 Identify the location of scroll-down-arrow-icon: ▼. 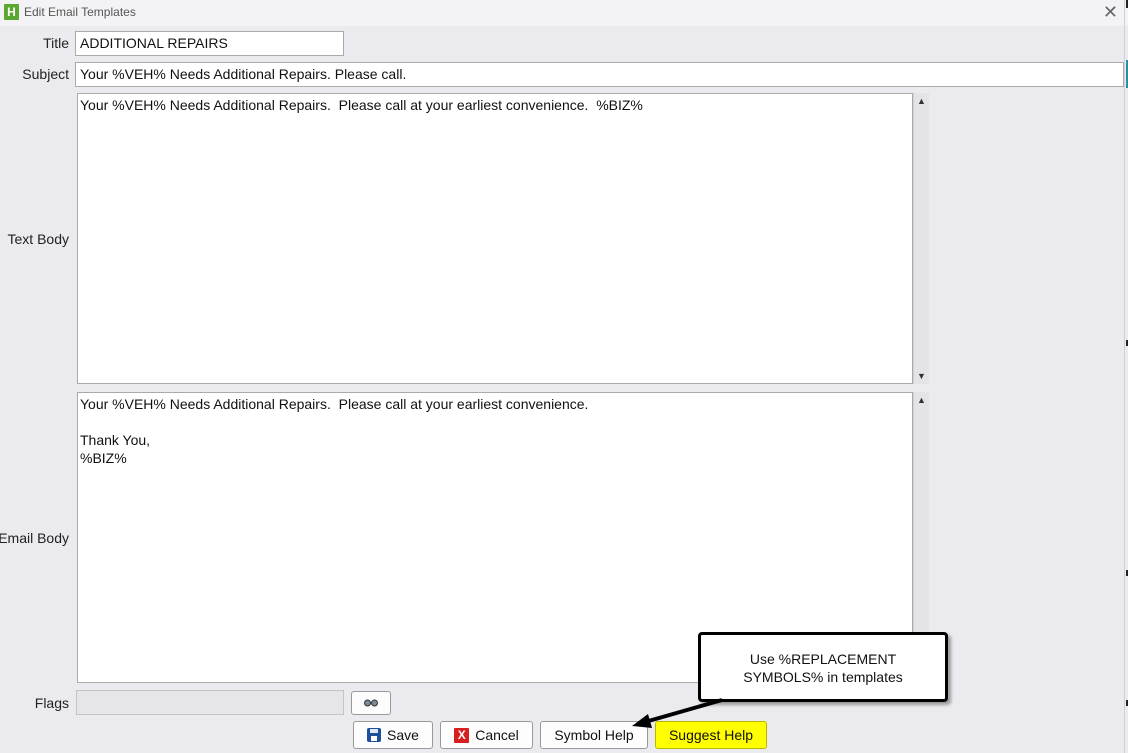
(921, 376).